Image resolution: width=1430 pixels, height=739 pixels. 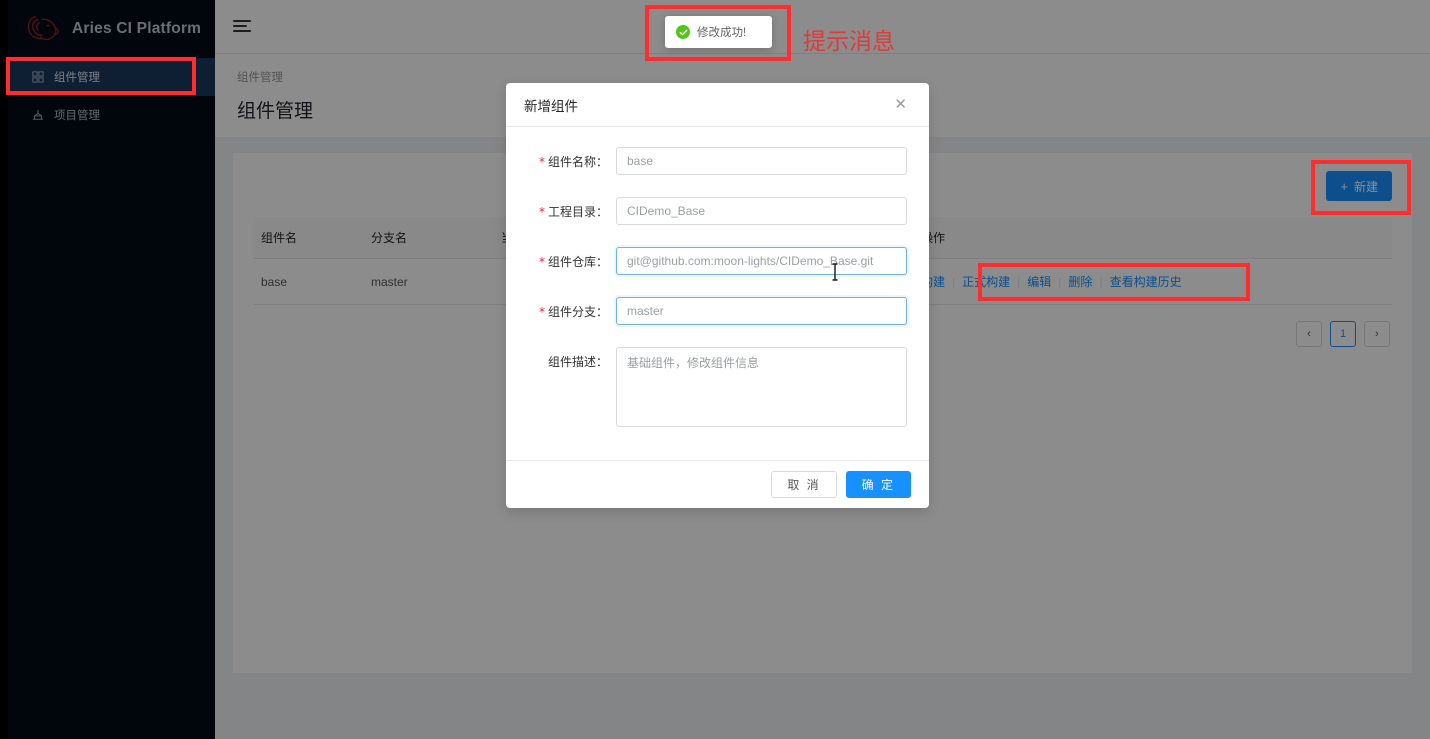 I want to click on field-row-branch: * 组件分支：, so click(x=717, y=311).